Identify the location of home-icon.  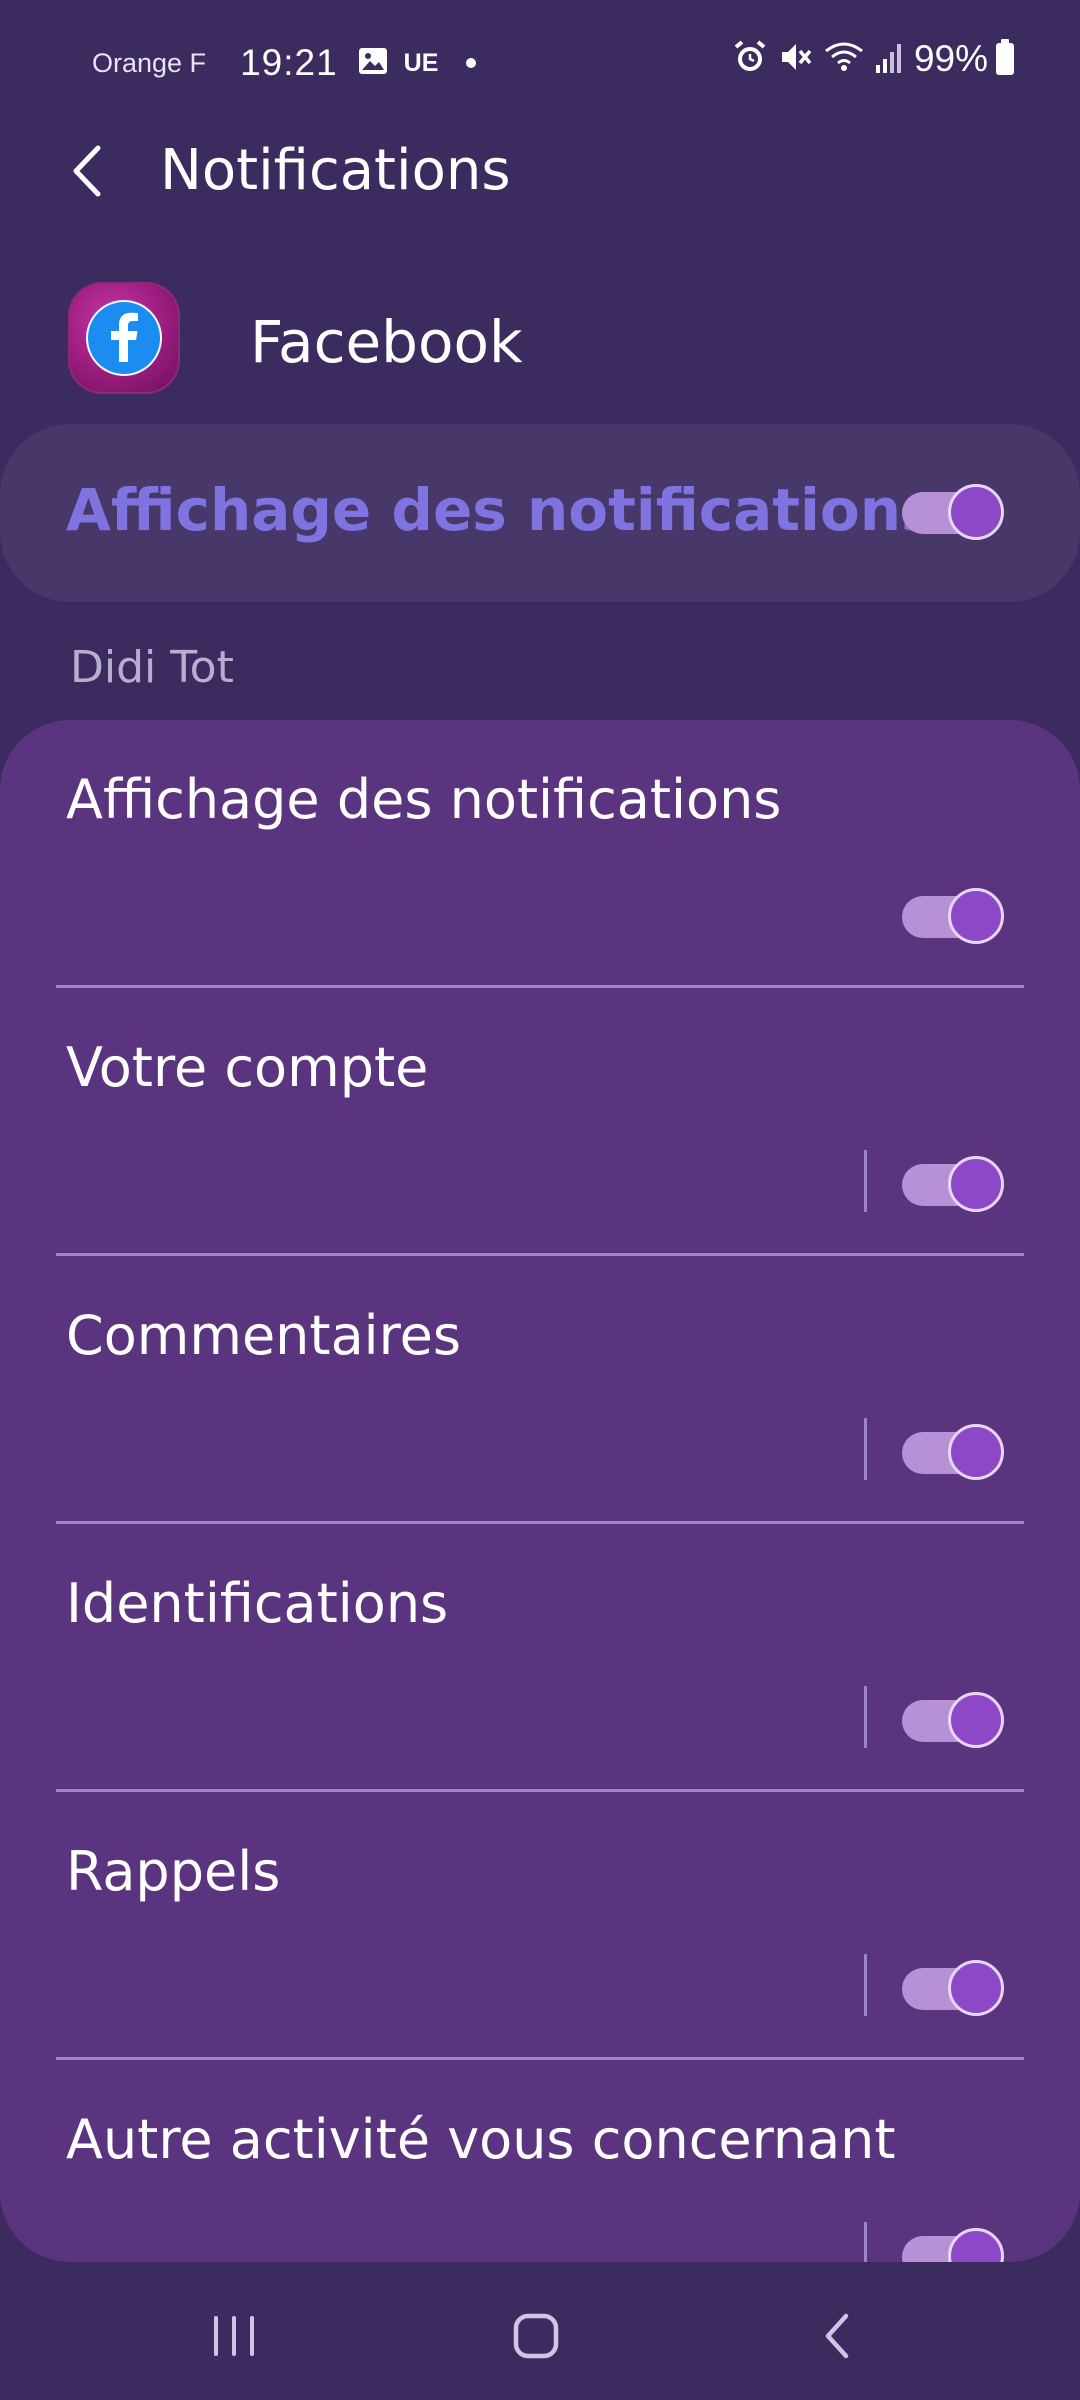
(536, 2336).